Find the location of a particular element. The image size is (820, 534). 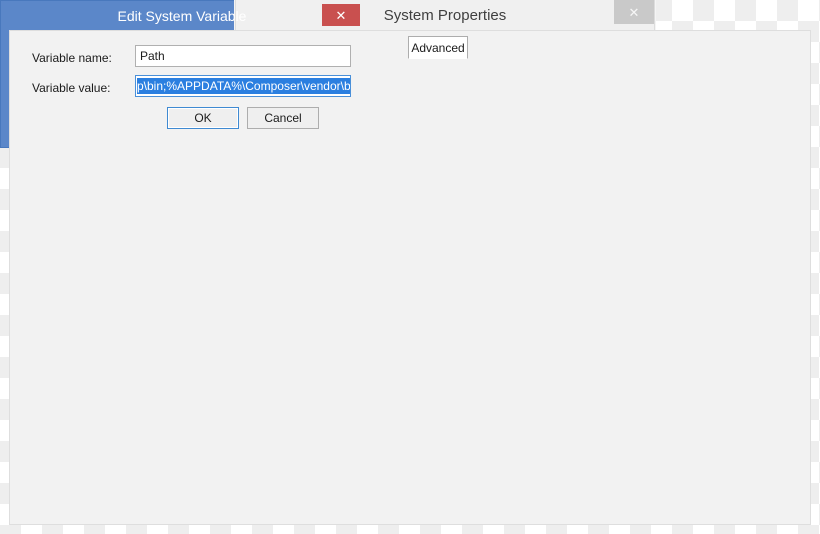

variable-value-selected-text: p\bin;%APPDATA%\Composer\vendor\bin is located at coordinates (243, 86).